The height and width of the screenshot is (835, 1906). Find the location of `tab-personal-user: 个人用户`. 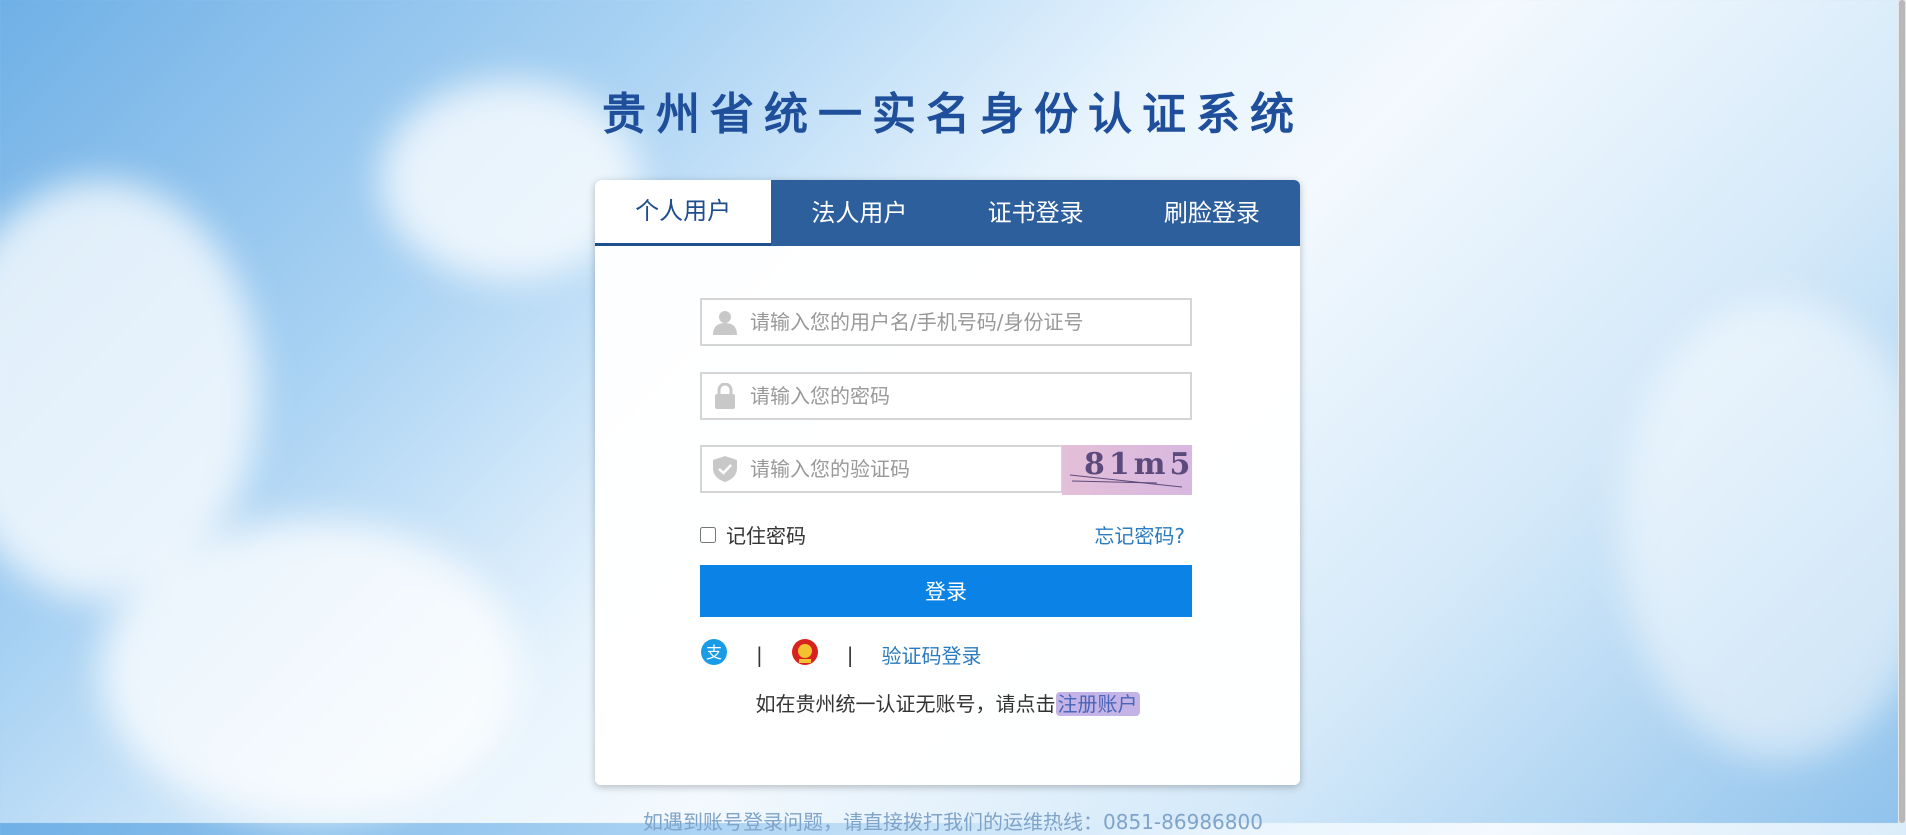

tab-personal-user: 个人用户 is located at coordinates (683, 213).